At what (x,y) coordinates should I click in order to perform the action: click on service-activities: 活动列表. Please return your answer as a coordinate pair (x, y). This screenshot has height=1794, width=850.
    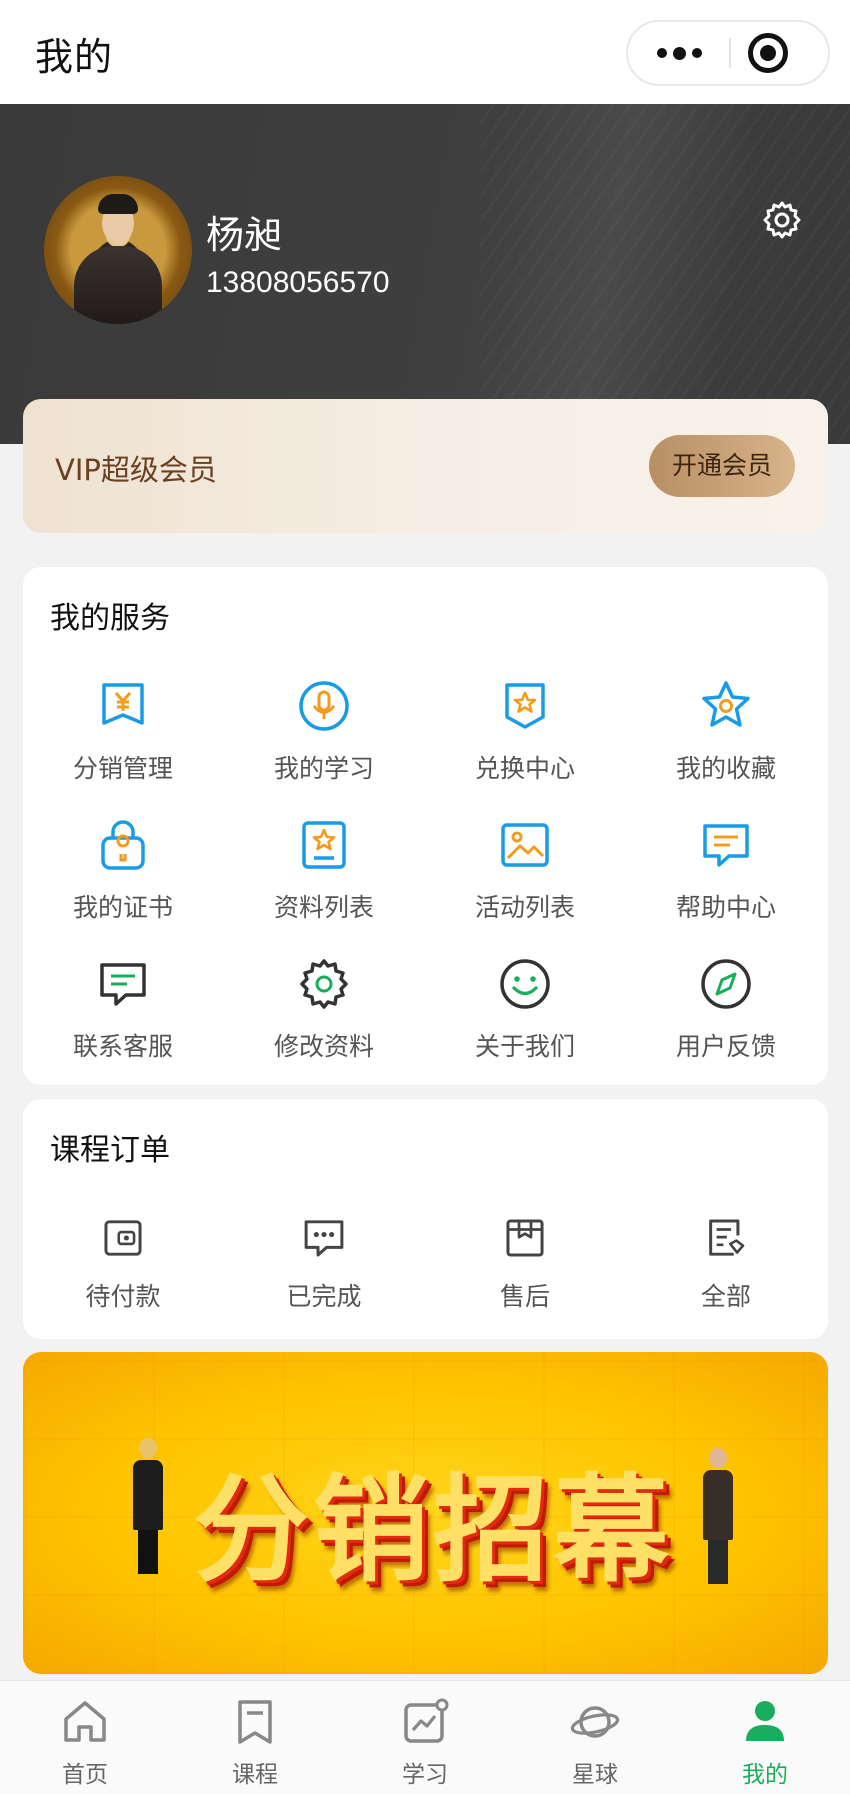
    Looking at the image, I should click on (525, 873).